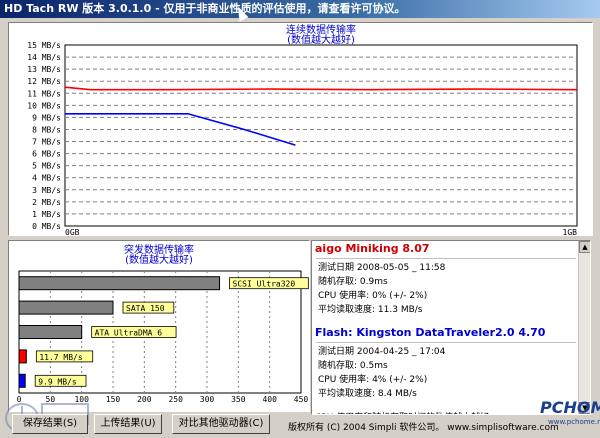 The image size is (600, 438). What do you see at coordinates (144, 399) in the screenshot?
I see `x-tick-label: 200` at bounding box center [144, 399].